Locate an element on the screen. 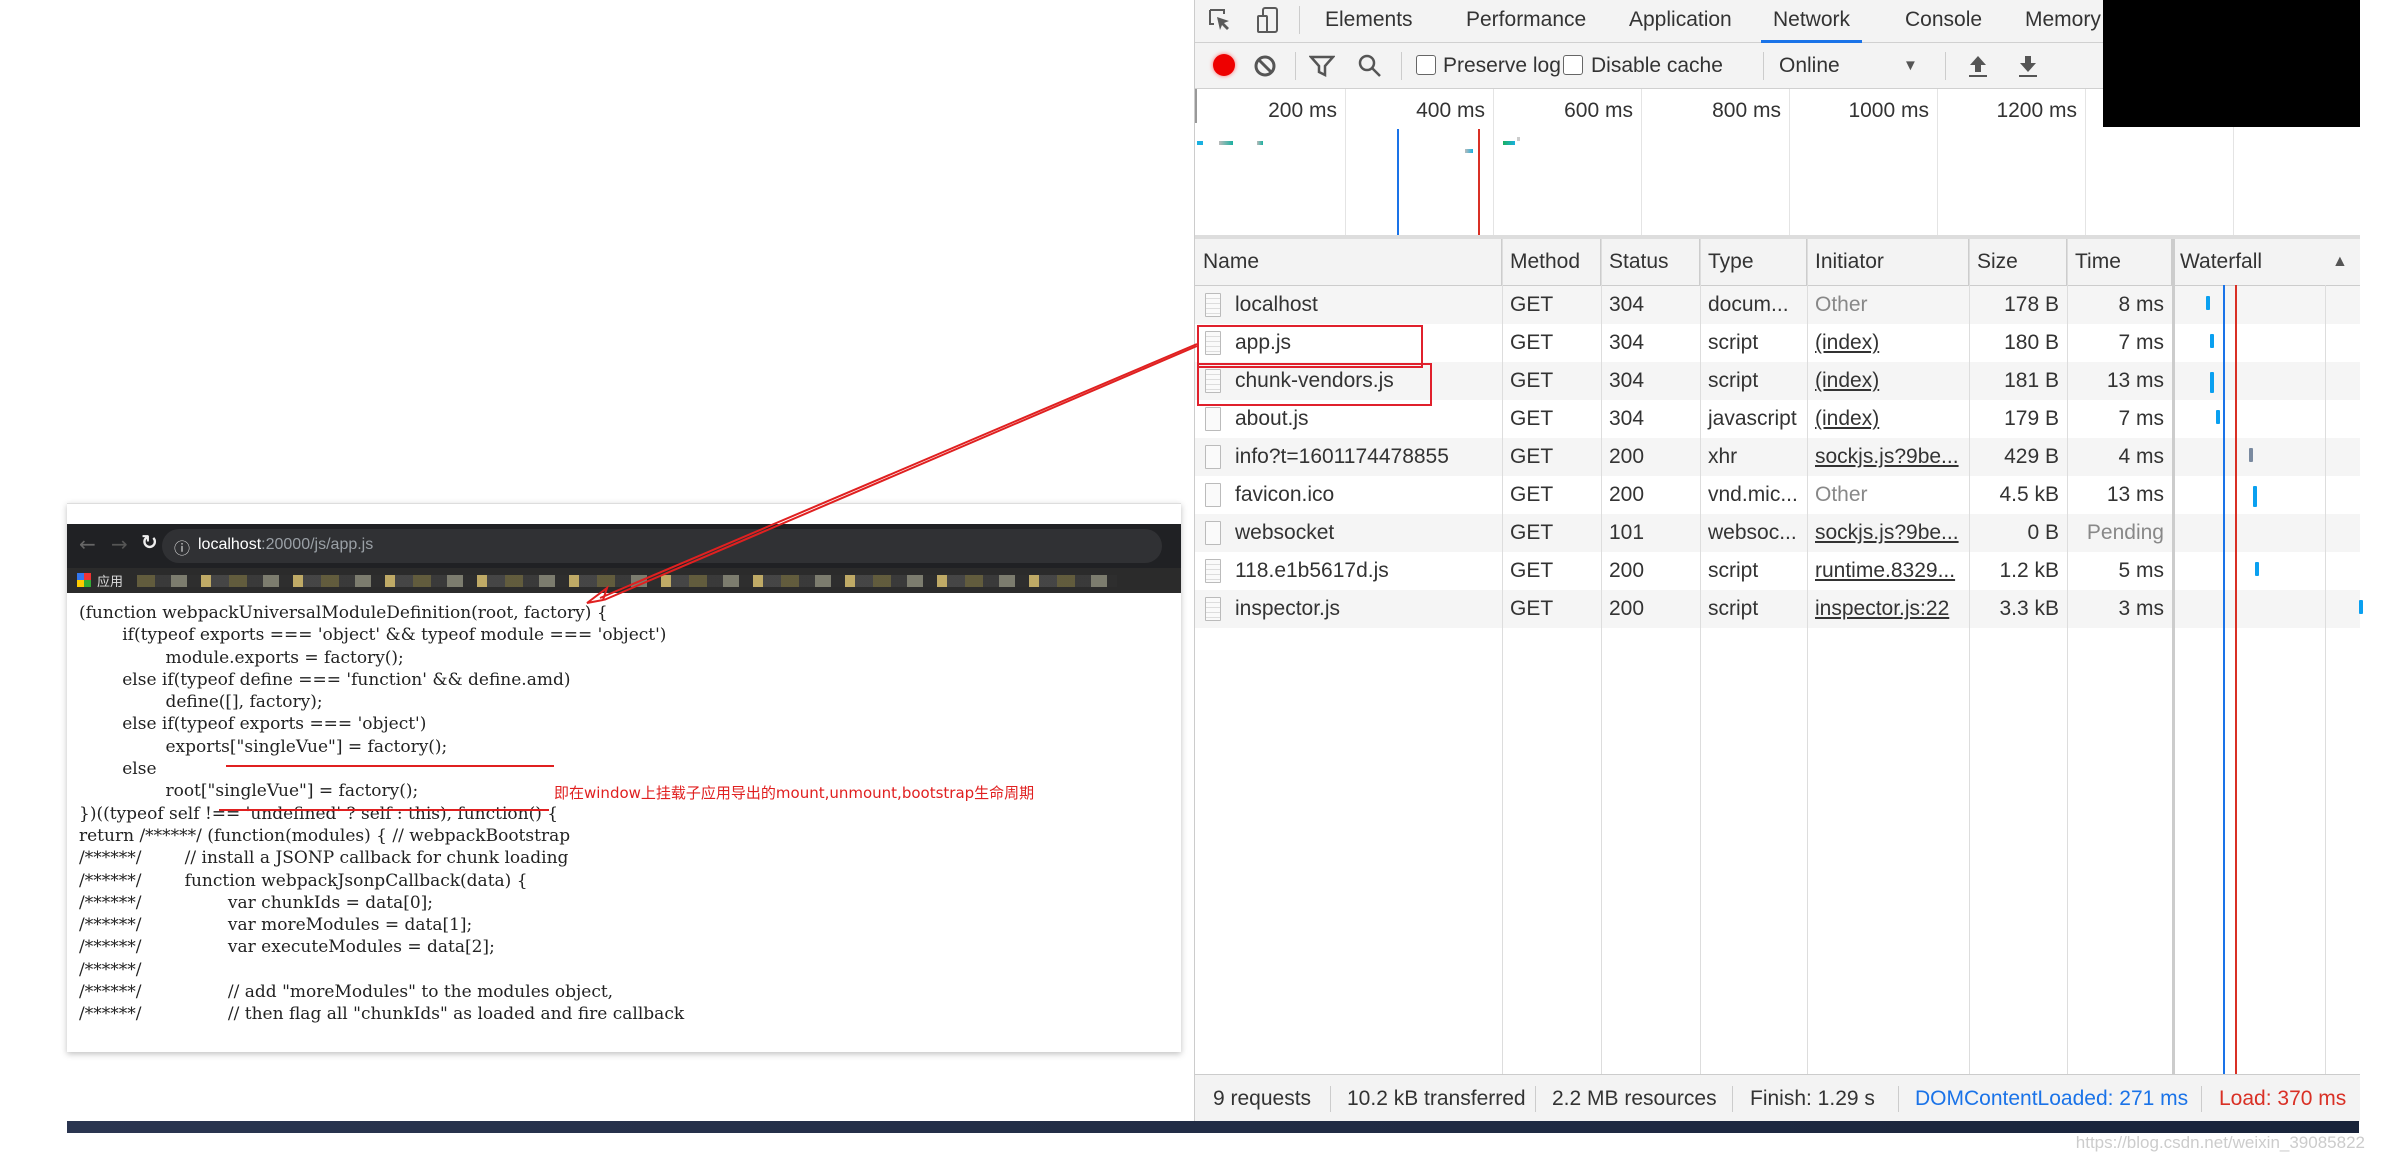  annotation-arrows is located at coordinates (892, 473).